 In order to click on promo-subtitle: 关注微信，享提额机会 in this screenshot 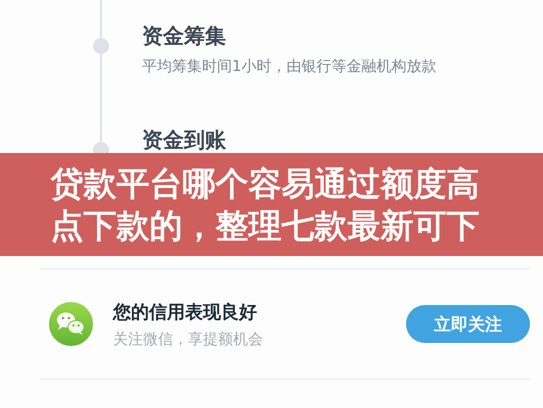, I will do `click(188, 339)`.